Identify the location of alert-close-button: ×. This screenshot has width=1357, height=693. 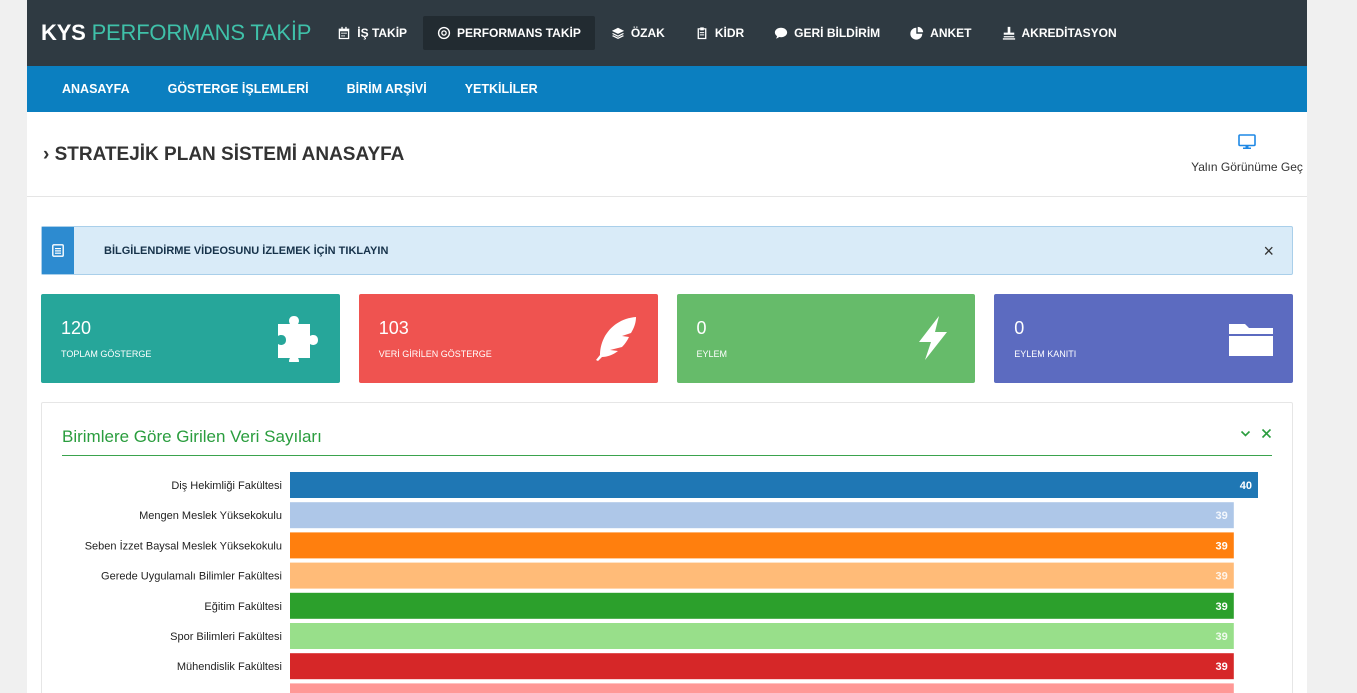
(1268, 251).